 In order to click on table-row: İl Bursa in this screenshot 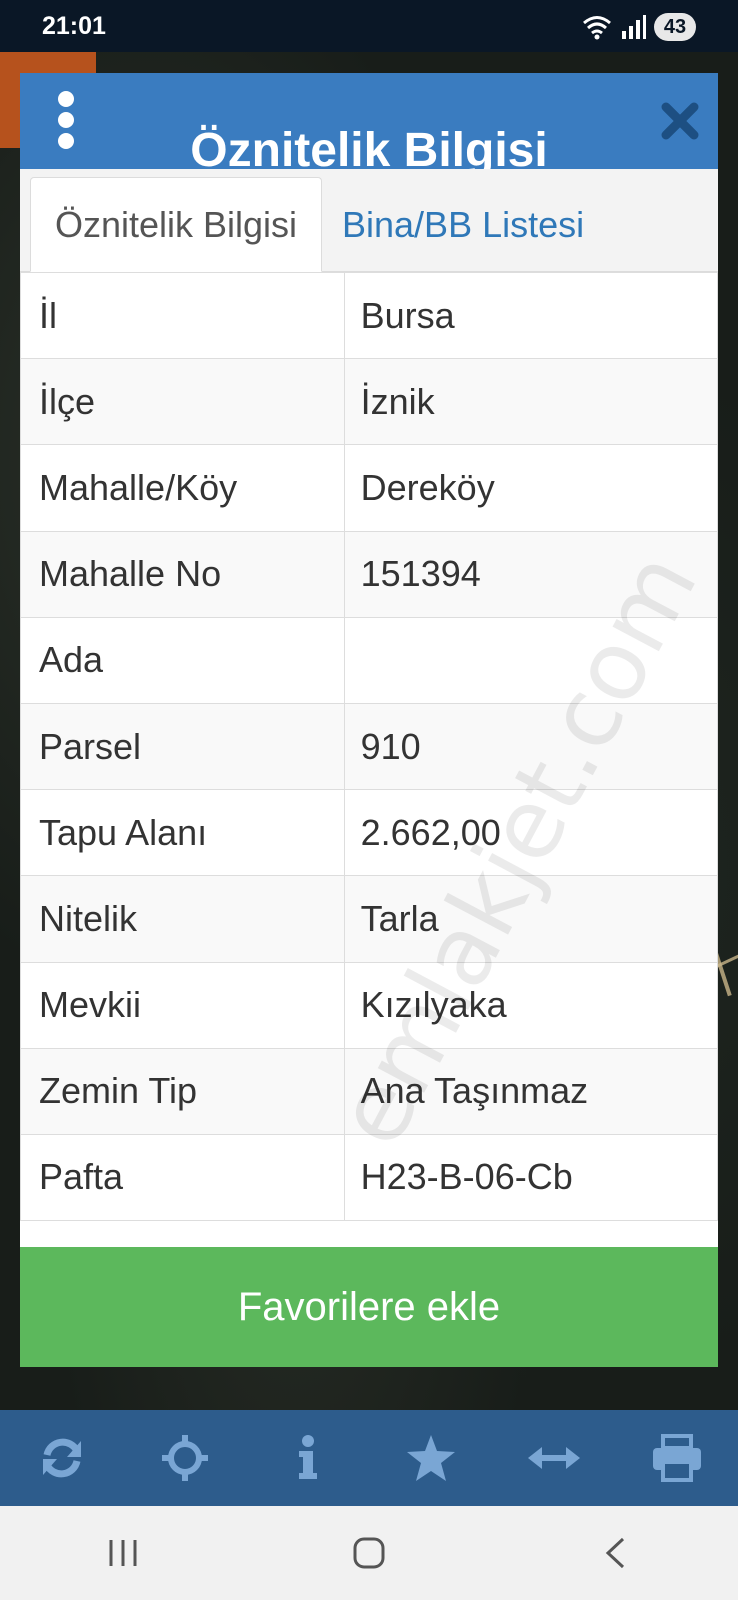, I will do `click(369, 315)`.